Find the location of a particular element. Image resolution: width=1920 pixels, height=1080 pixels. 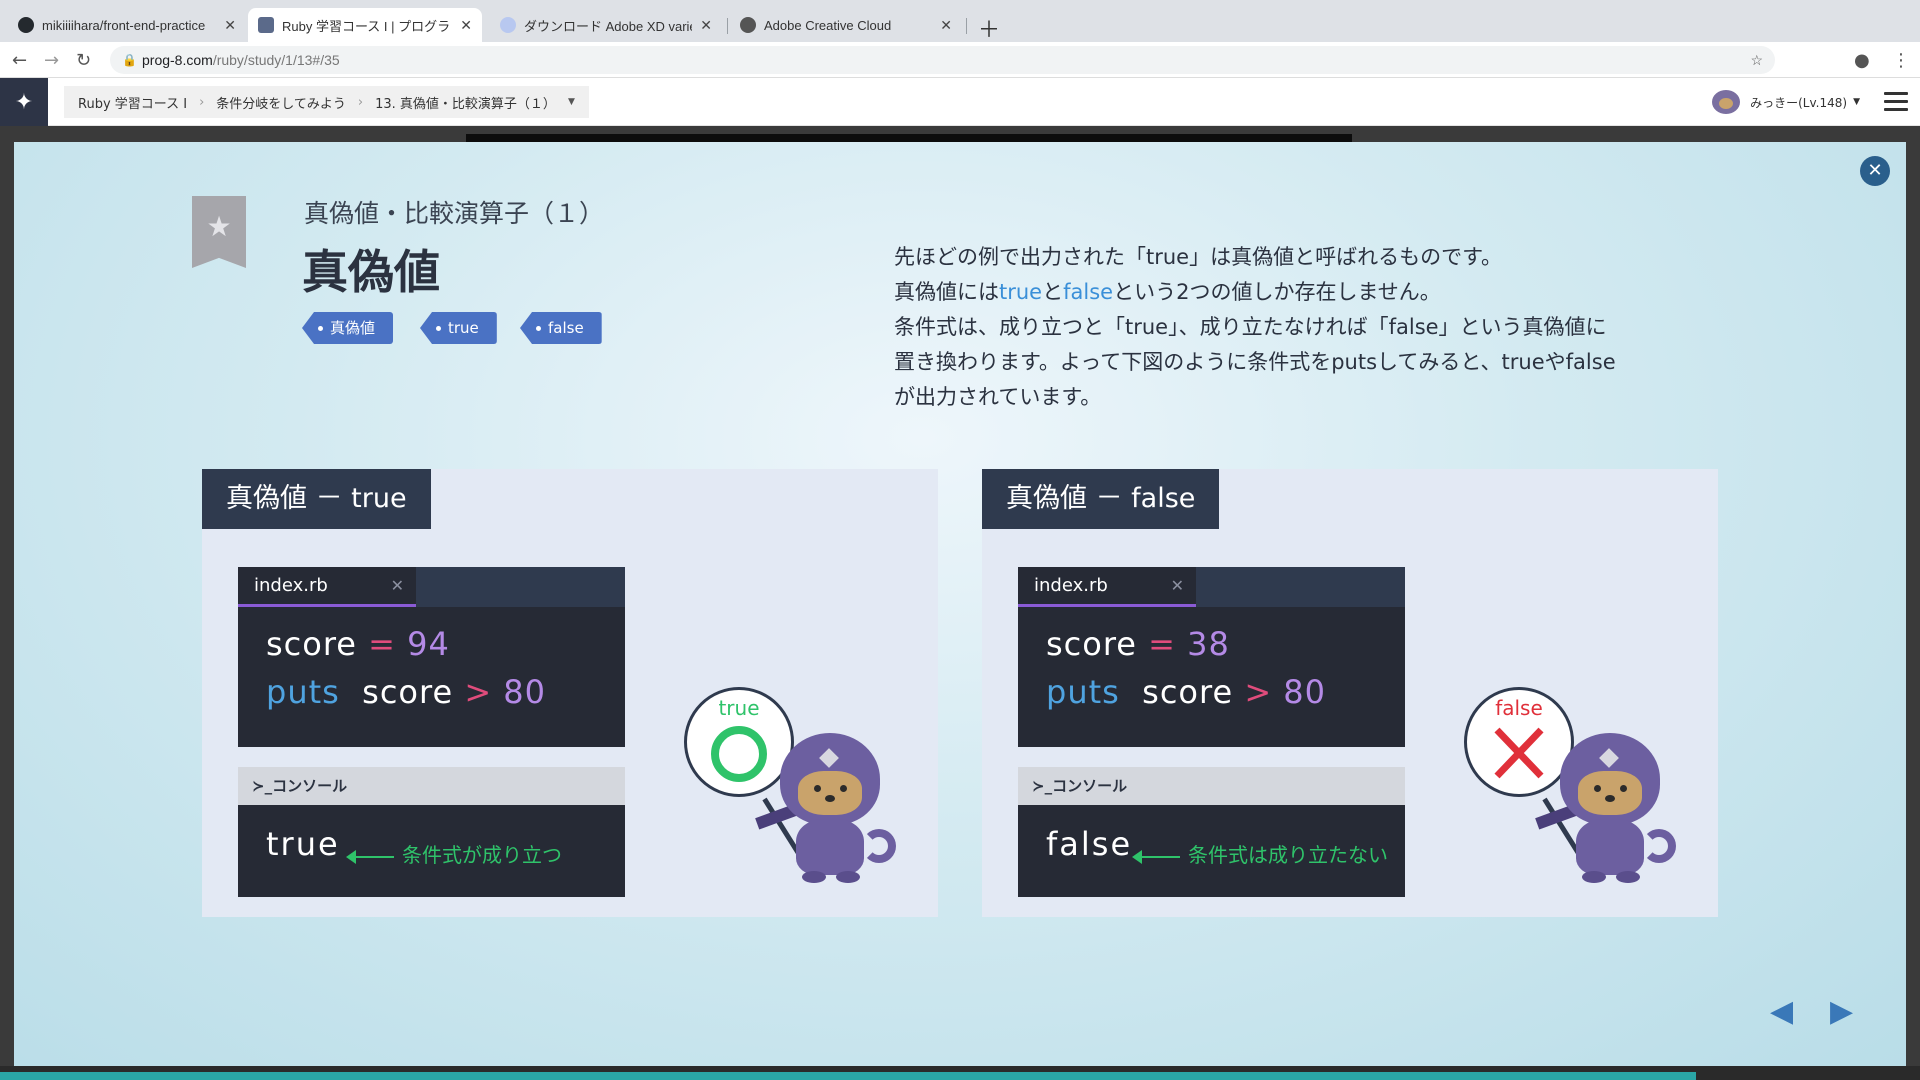

tag-false: false is located at coordinates (561, 328).